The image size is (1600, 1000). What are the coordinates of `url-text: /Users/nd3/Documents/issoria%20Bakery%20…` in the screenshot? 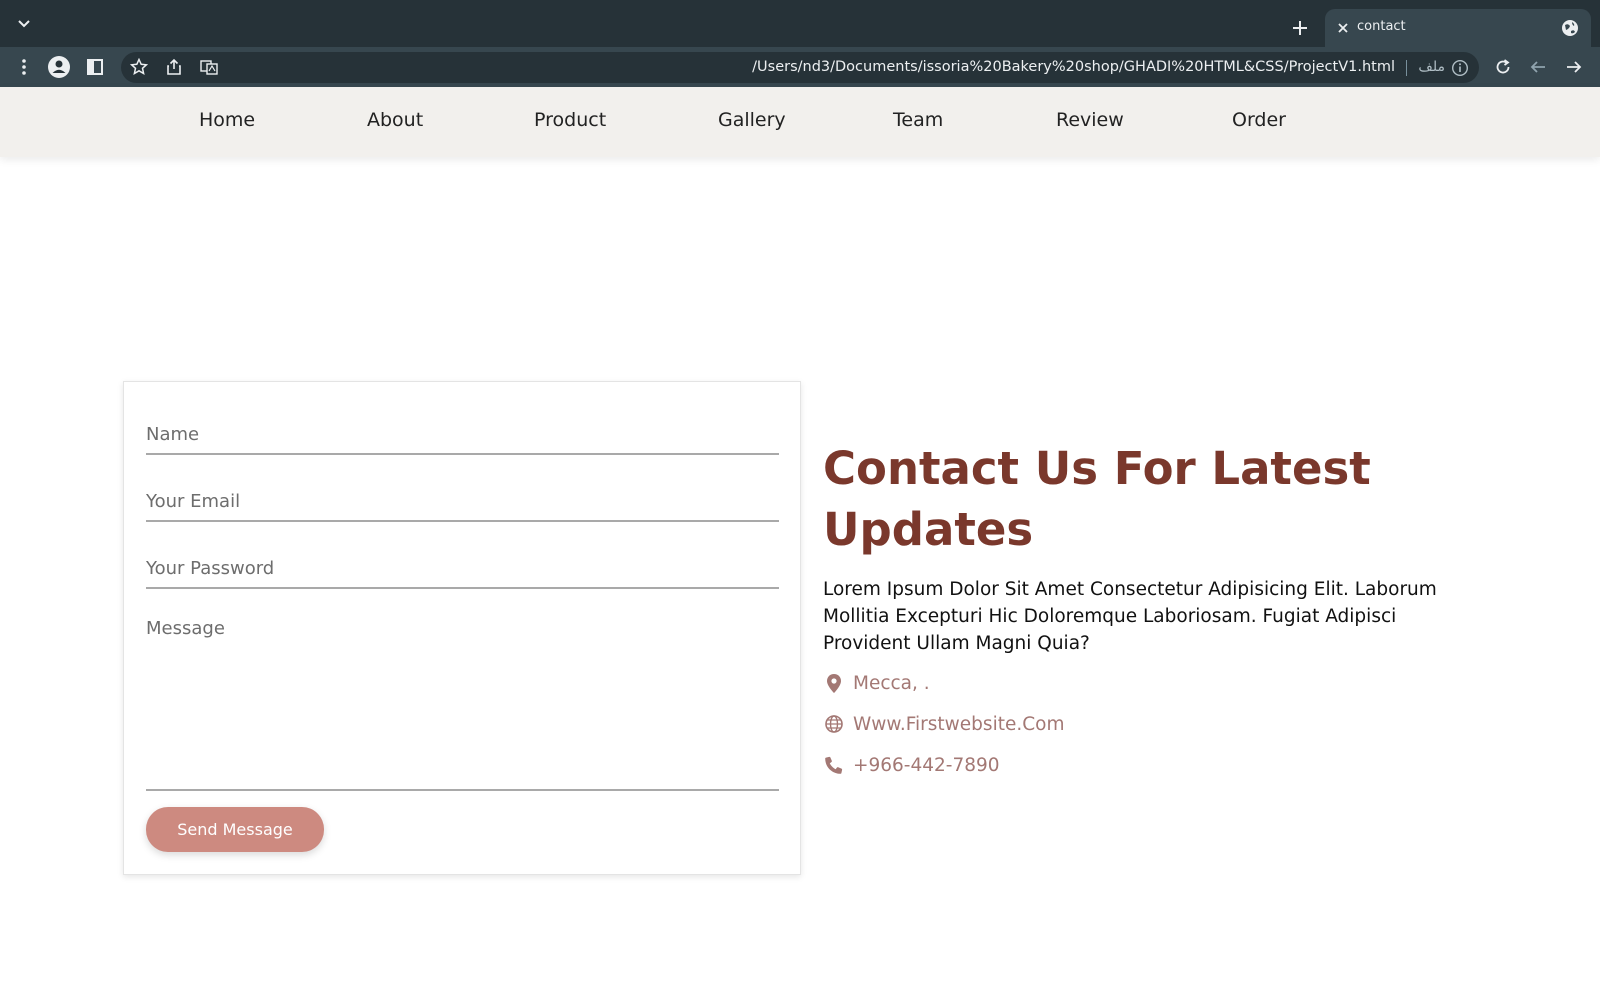 It's located at (1073, 67).